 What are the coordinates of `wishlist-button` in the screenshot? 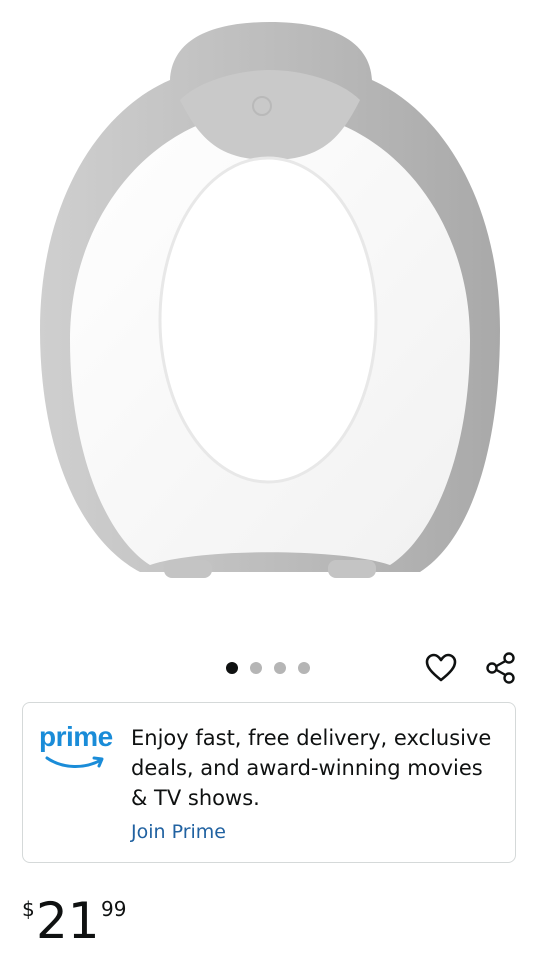 It's located at (441, 668).